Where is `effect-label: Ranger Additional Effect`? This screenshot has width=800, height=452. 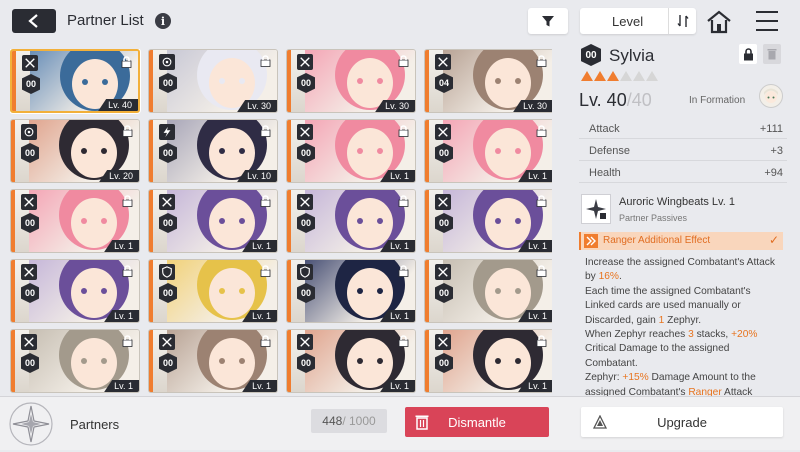
effect-label: Ranger Additional Effect is located at coordinates (657, 240).